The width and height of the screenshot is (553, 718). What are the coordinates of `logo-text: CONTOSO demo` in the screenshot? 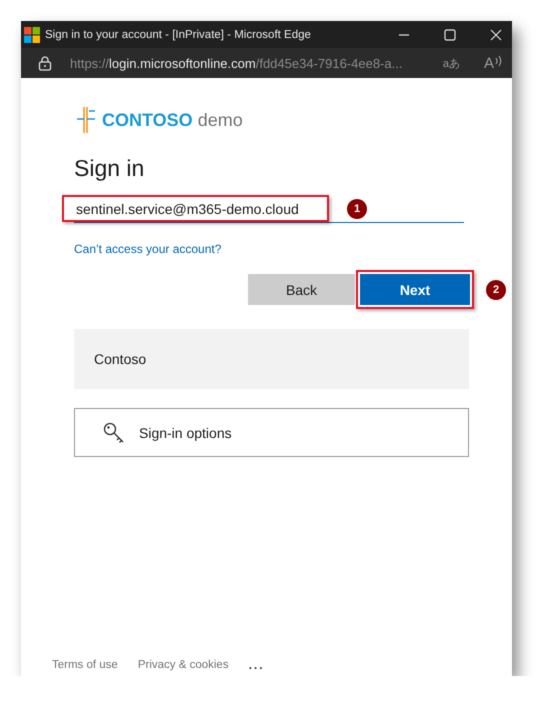 It's located at (172, 120).